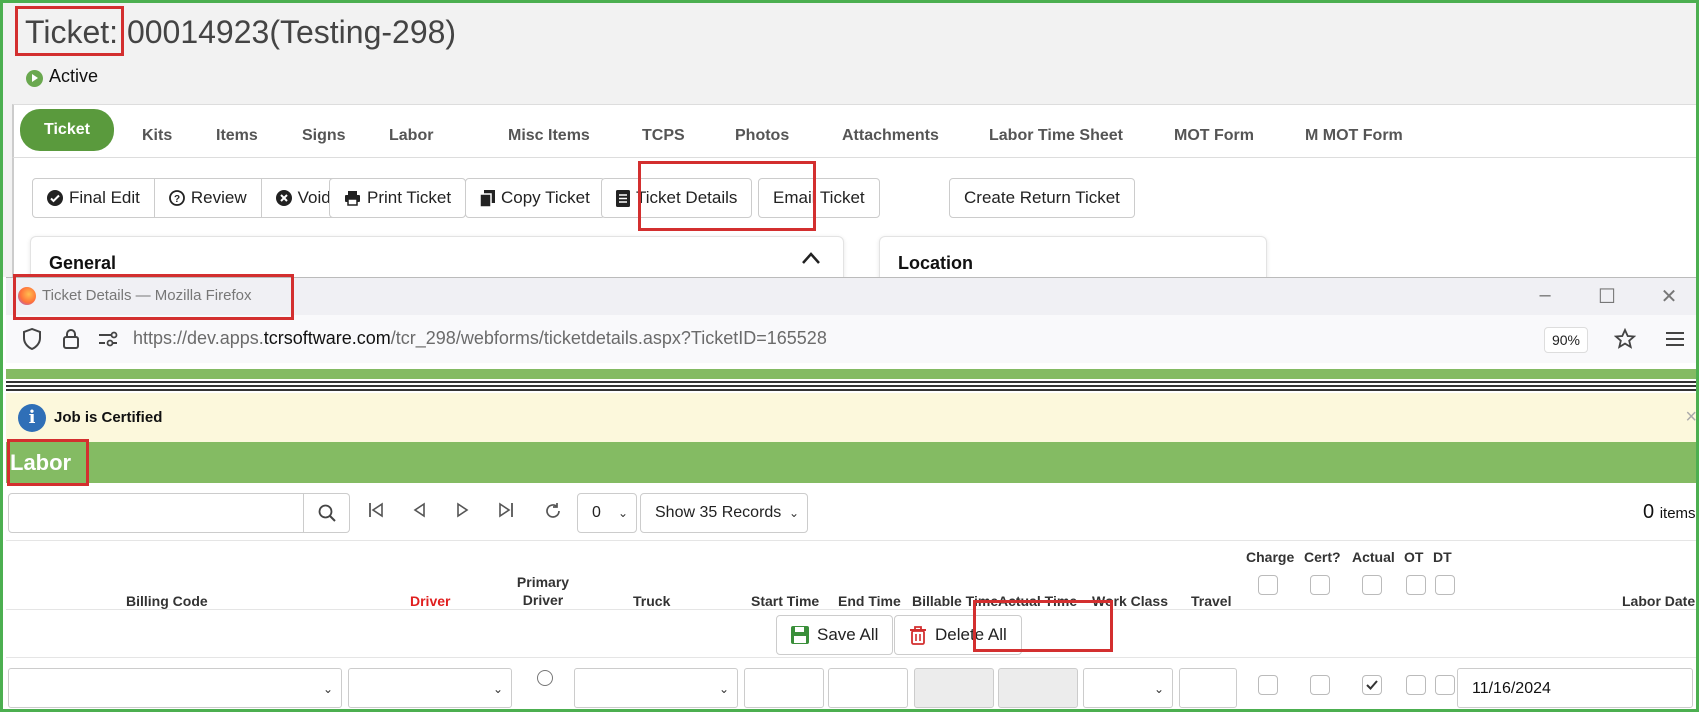 Image resolution: width=1699 pixels, height=713 pixels. What do you see at coordinates (291, 32) in the screenshot?
I see `ticket-title-number: 00014923(Testing-298)` at bounding box center [291, 32].